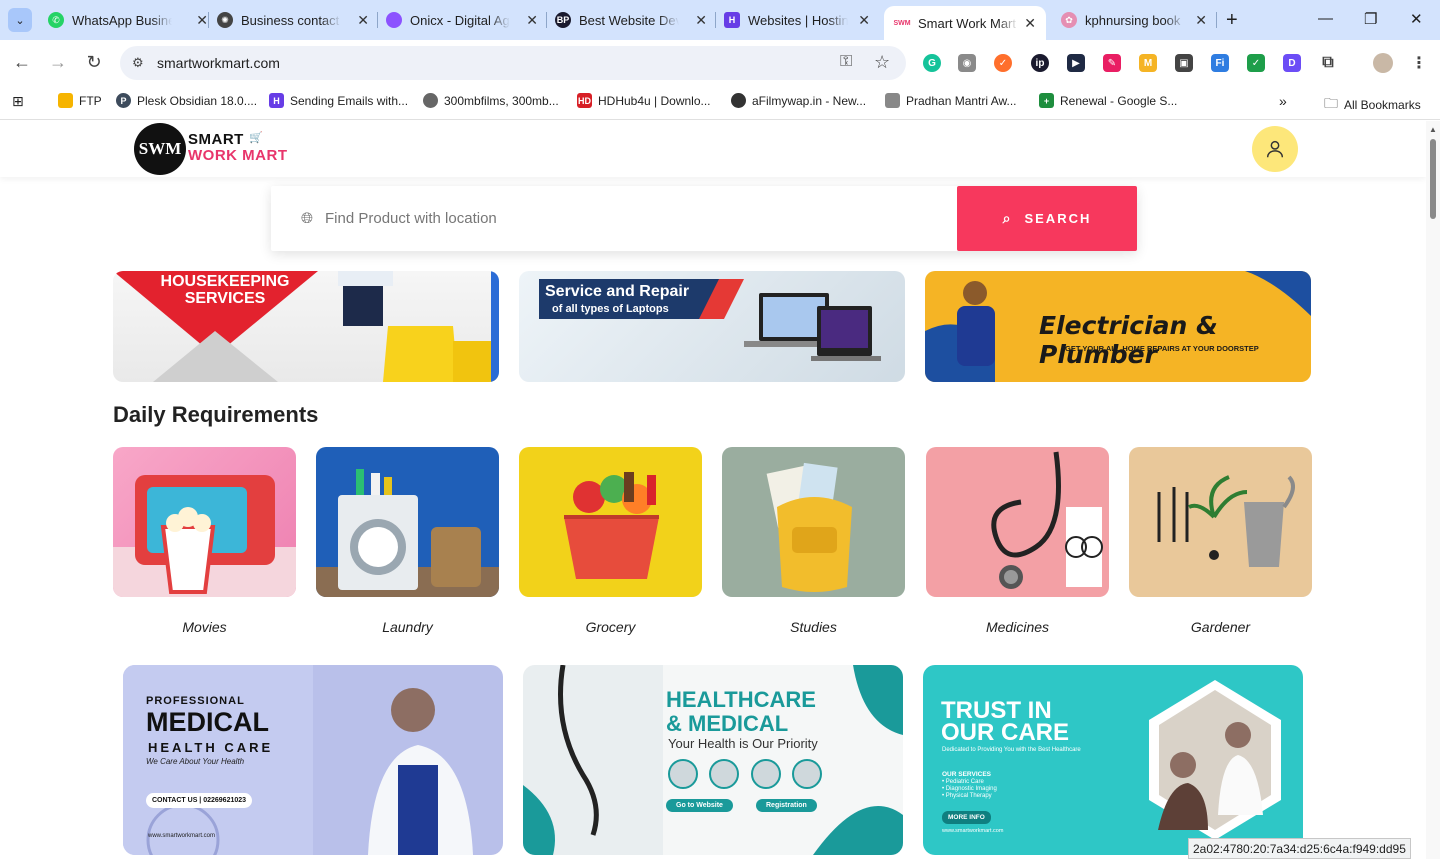 This screenshot has height=859, width=1440. What do you see at coordinates (635, 218) in the screenshot?
I see `search-input` at bounding box center [635, 218].